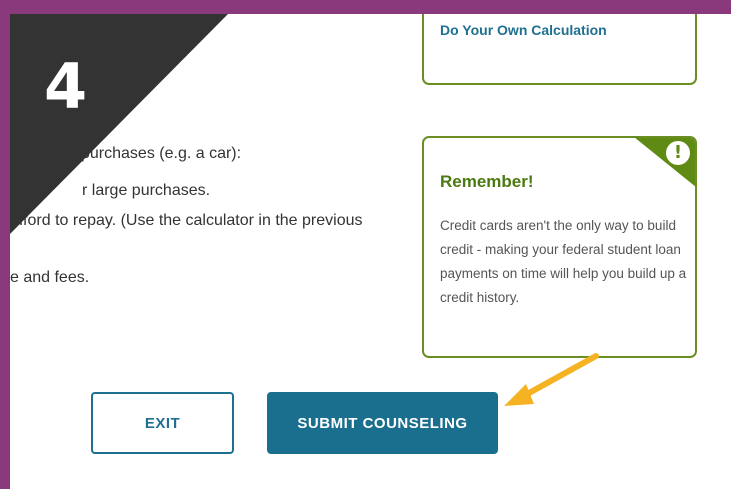 This screenshot has height=489, width=731. I want to click on exclamation-icon: !, so click(678, 153).